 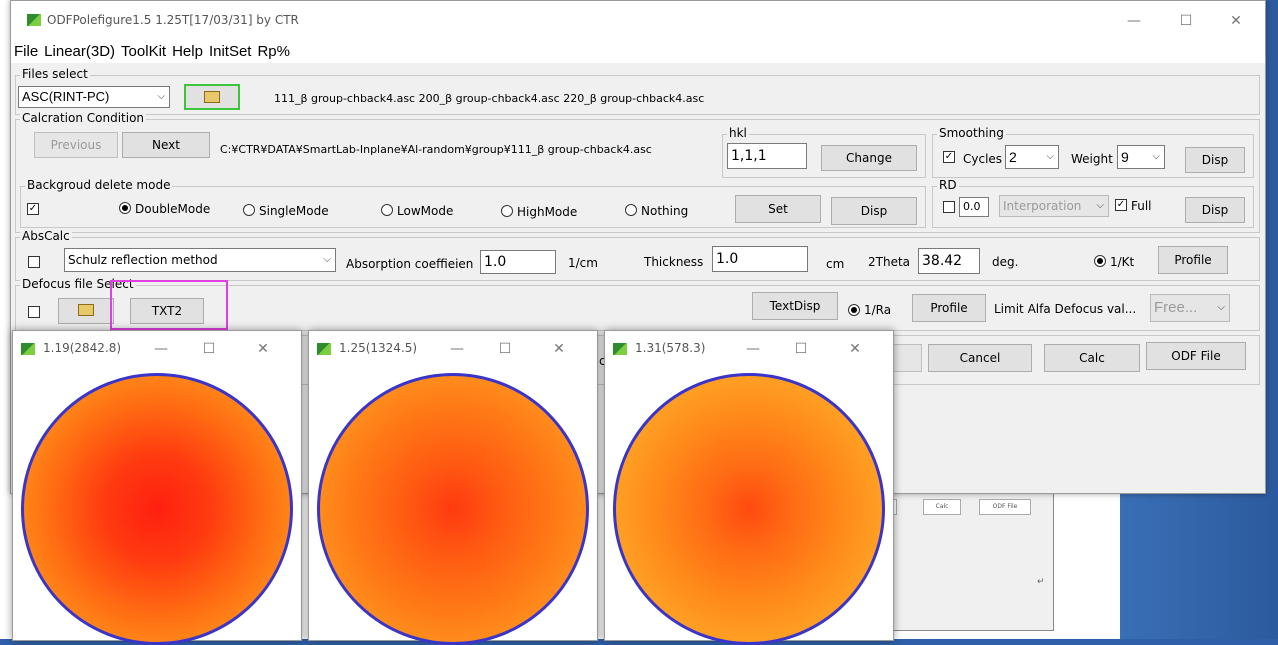 What do you see at coordinates (949, 308) in the screenshot?
I see `defocus-profile-button: Profile` at bounding box center [949, 308].